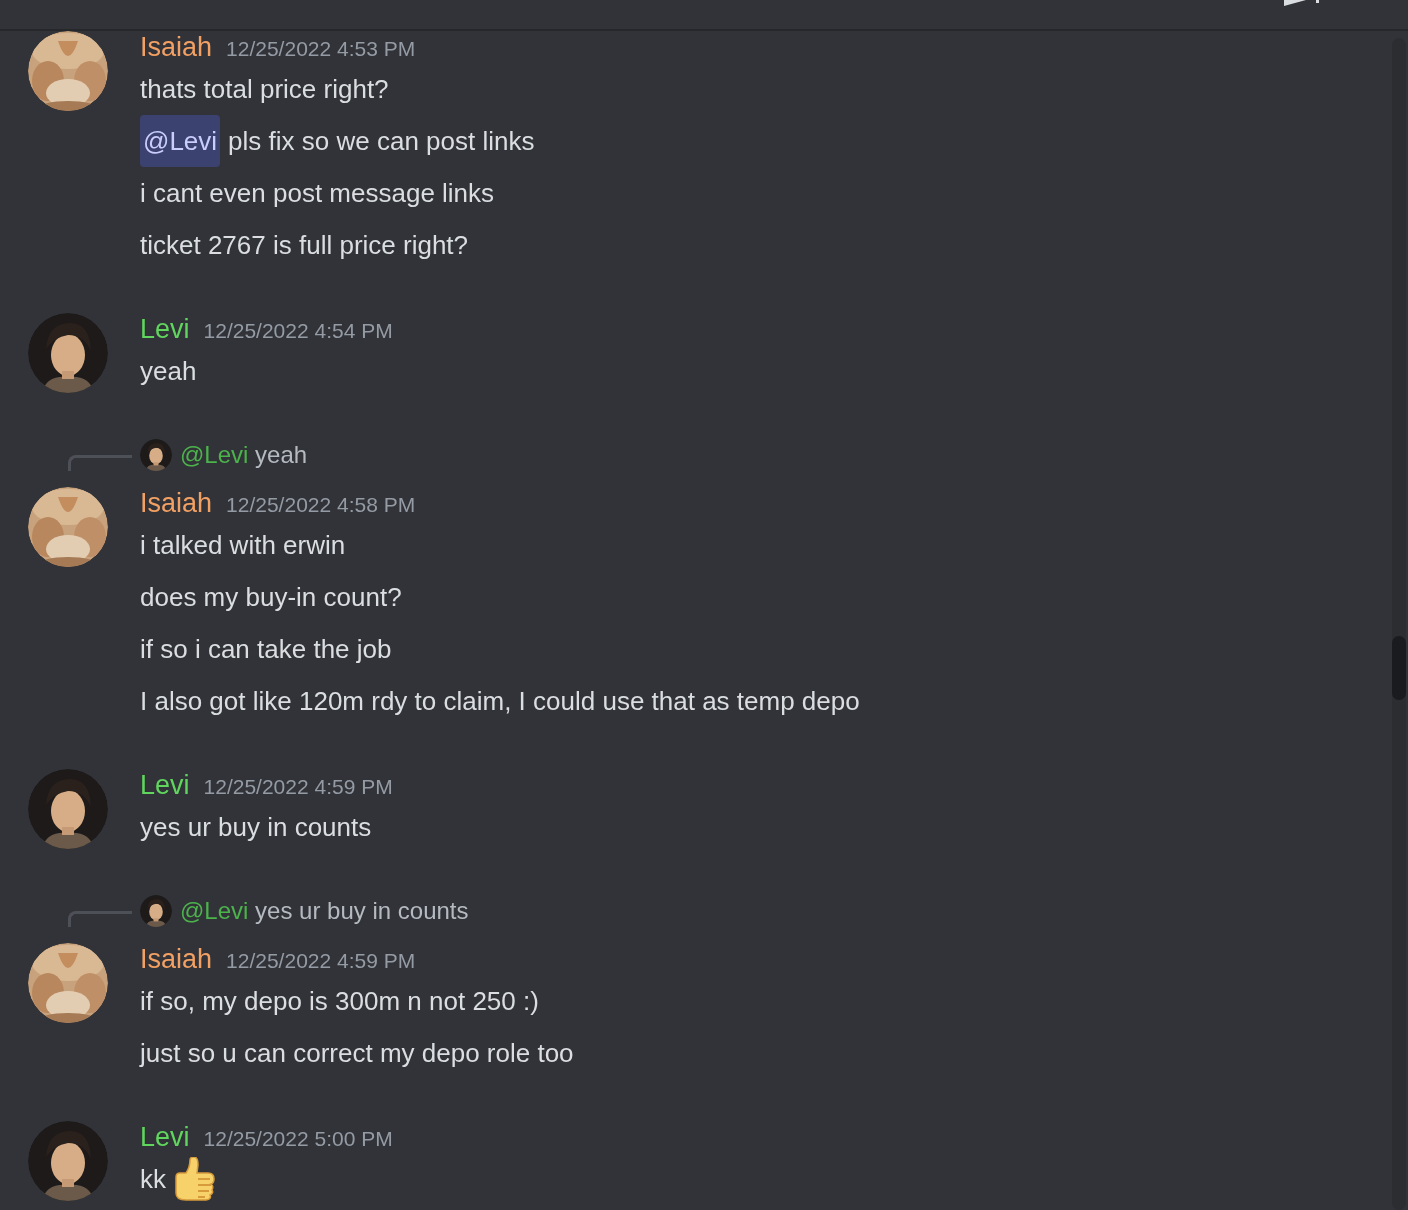 The image size is (1408, 1210). I want to click on message-text: I also got like 120m rdy to claim, I could use that as temp depo, so click(500, 701).